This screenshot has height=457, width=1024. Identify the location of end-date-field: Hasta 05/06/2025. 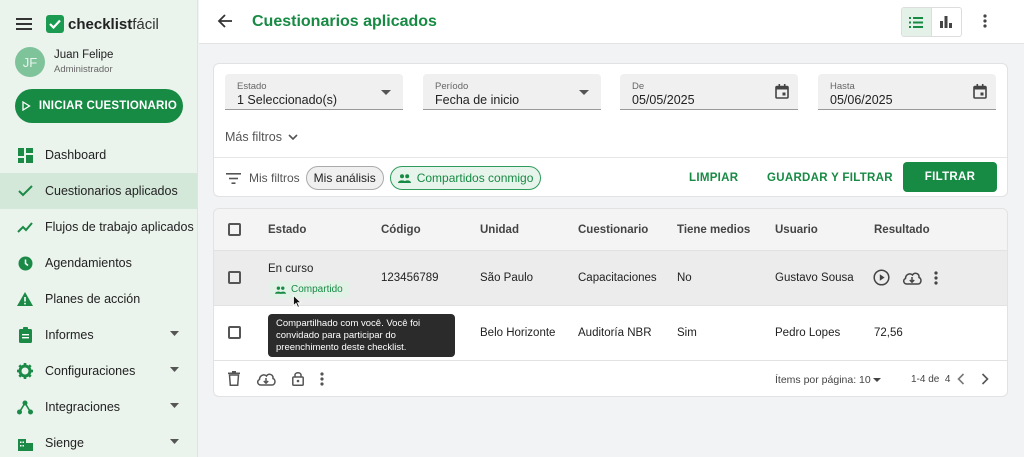
(907, 92).